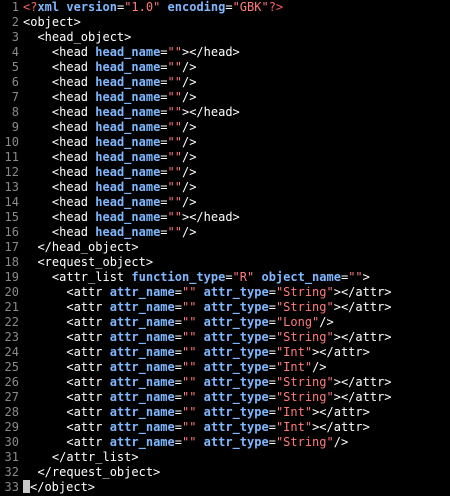 Image resolution: width=450 pixels, height=496 pixels. I want to click on code-line: 33 </object>, so click(225, 487).